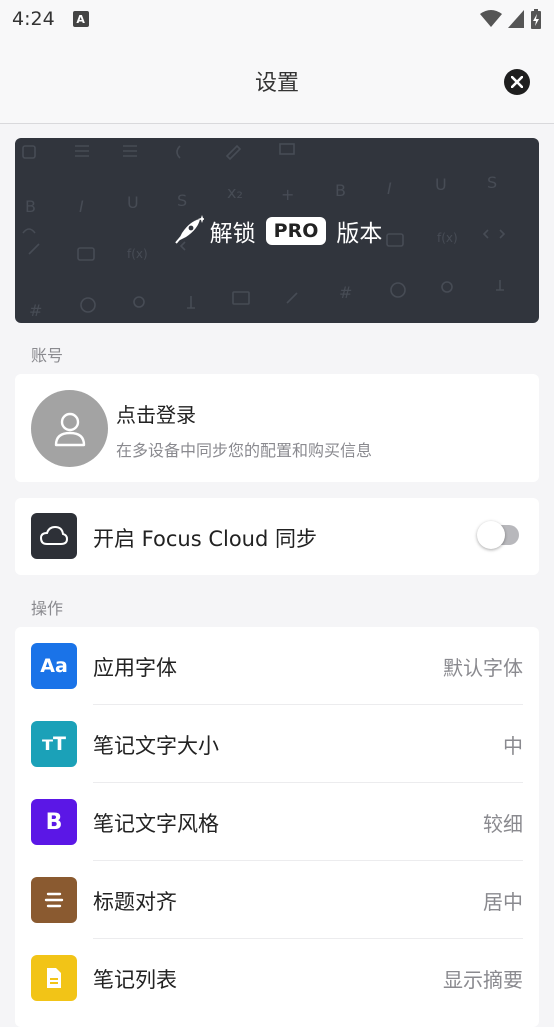 This screenshot has height=1027, width=554. What do you see at coordinates (277, 744) in the screenshot?
I see `op-row-text-size: тT 笔记文字大小 中` at bounding box center [277, 744].